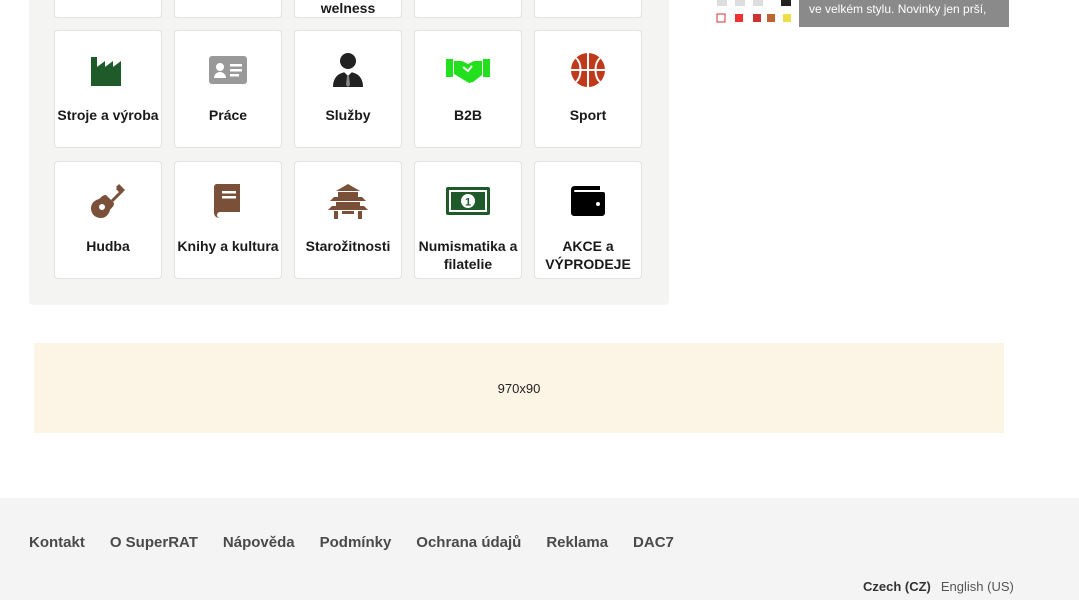  I want to click on basketball-icon, so click(588, 70).